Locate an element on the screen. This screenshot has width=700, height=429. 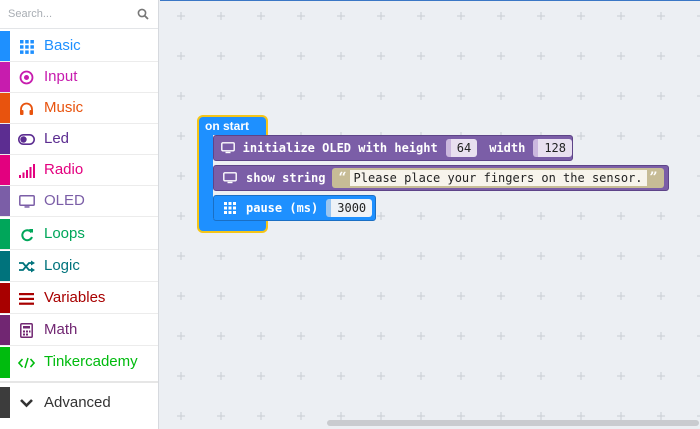
category-tinkercademy: Tinkercademy is located at coordinates (79, 362).